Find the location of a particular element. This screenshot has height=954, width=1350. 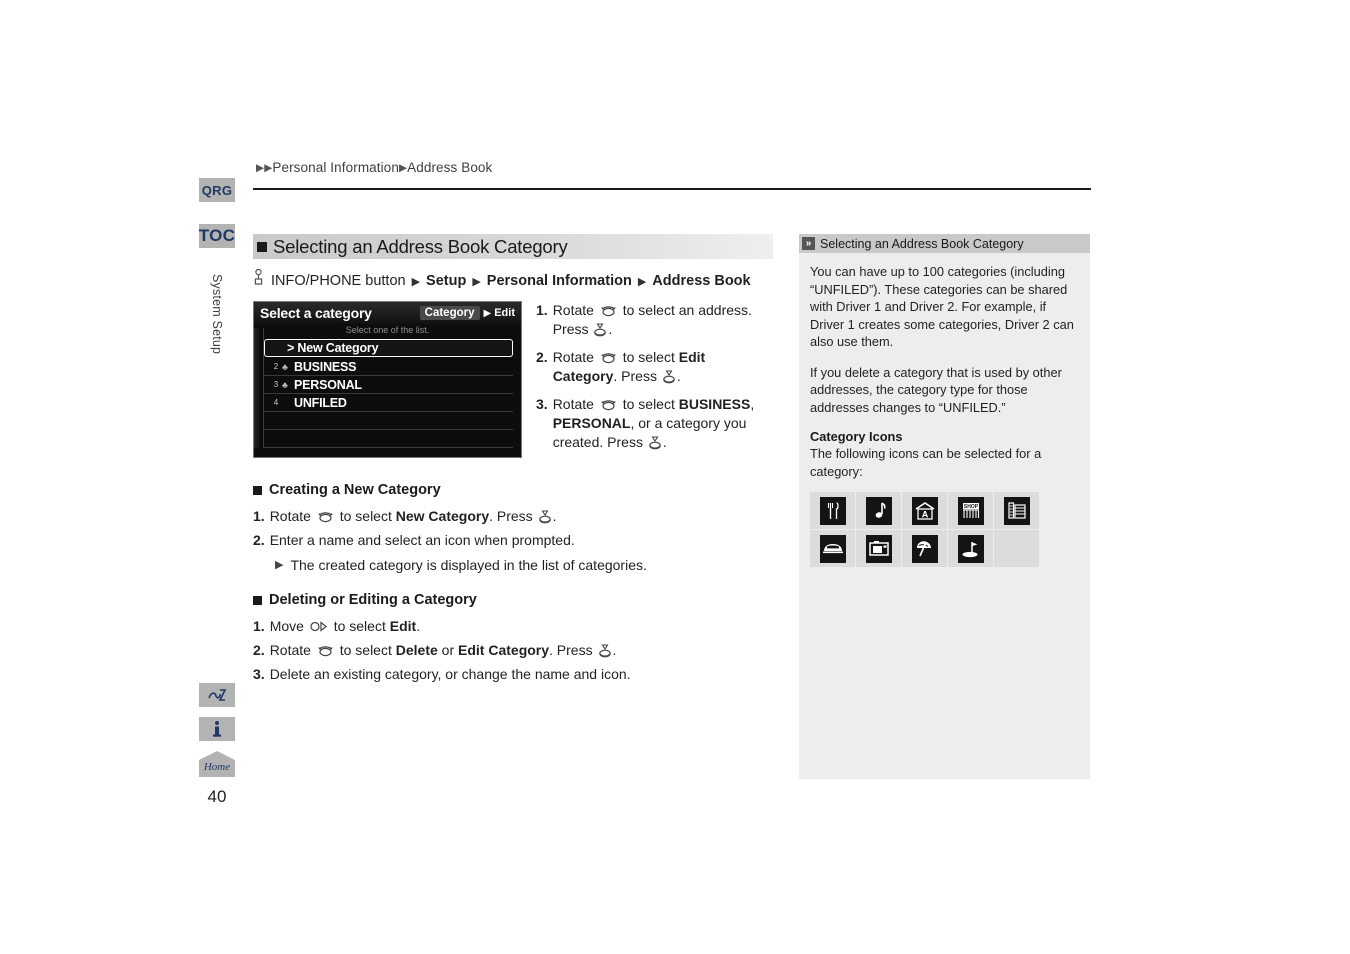

category-icons-heading: Category Icons is located at coordinates (856, 436).